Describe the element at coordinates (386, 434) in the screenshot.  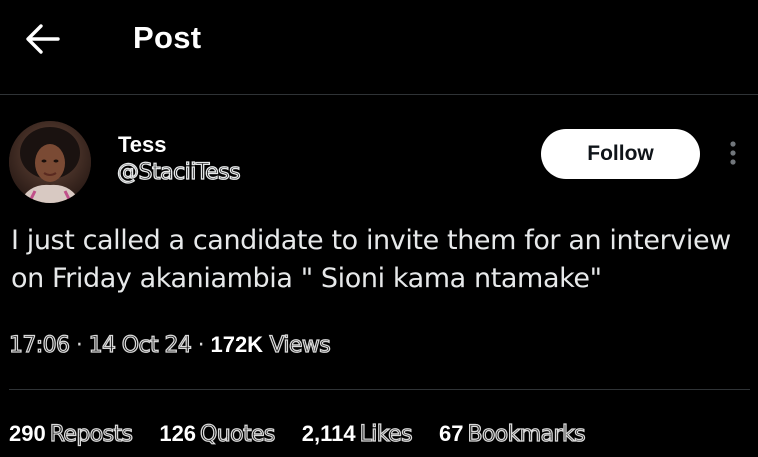
I see `likes-label: Likes` at that location.